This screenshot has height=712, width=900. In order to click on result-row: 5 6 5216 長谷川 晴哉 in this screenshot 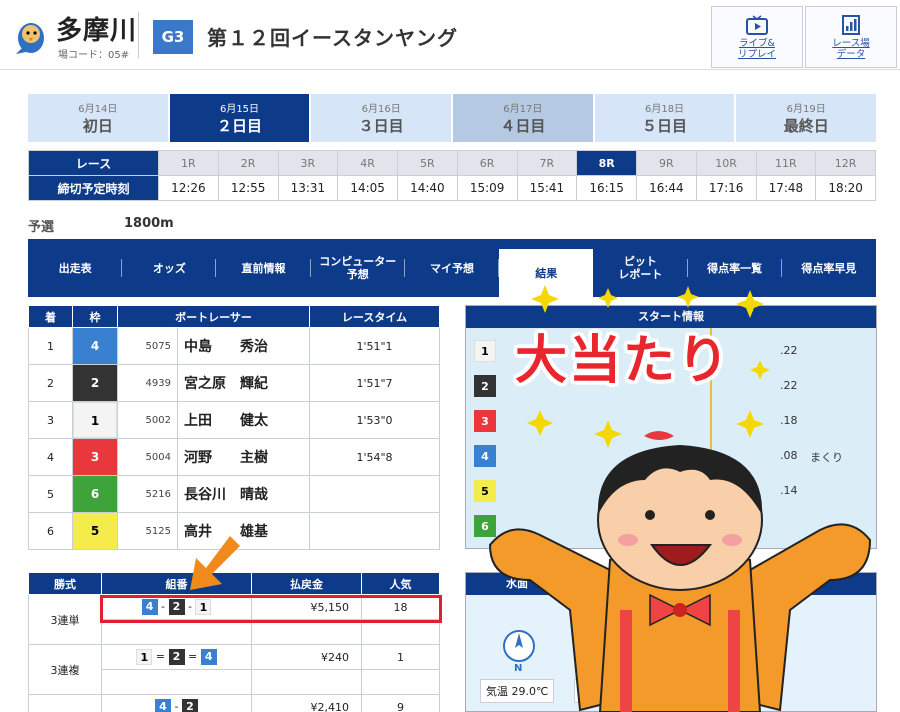, I will do `click(234, 494)`.